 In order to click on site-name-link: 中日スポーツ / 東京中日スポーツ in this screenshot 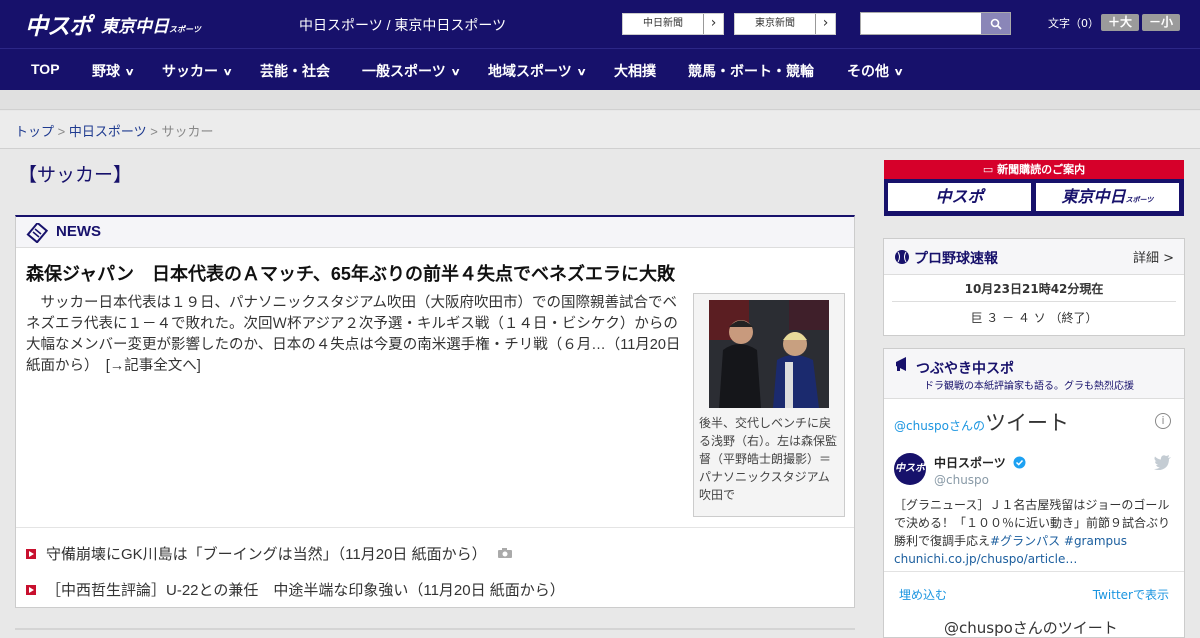, I will do `click(402, 25)`.